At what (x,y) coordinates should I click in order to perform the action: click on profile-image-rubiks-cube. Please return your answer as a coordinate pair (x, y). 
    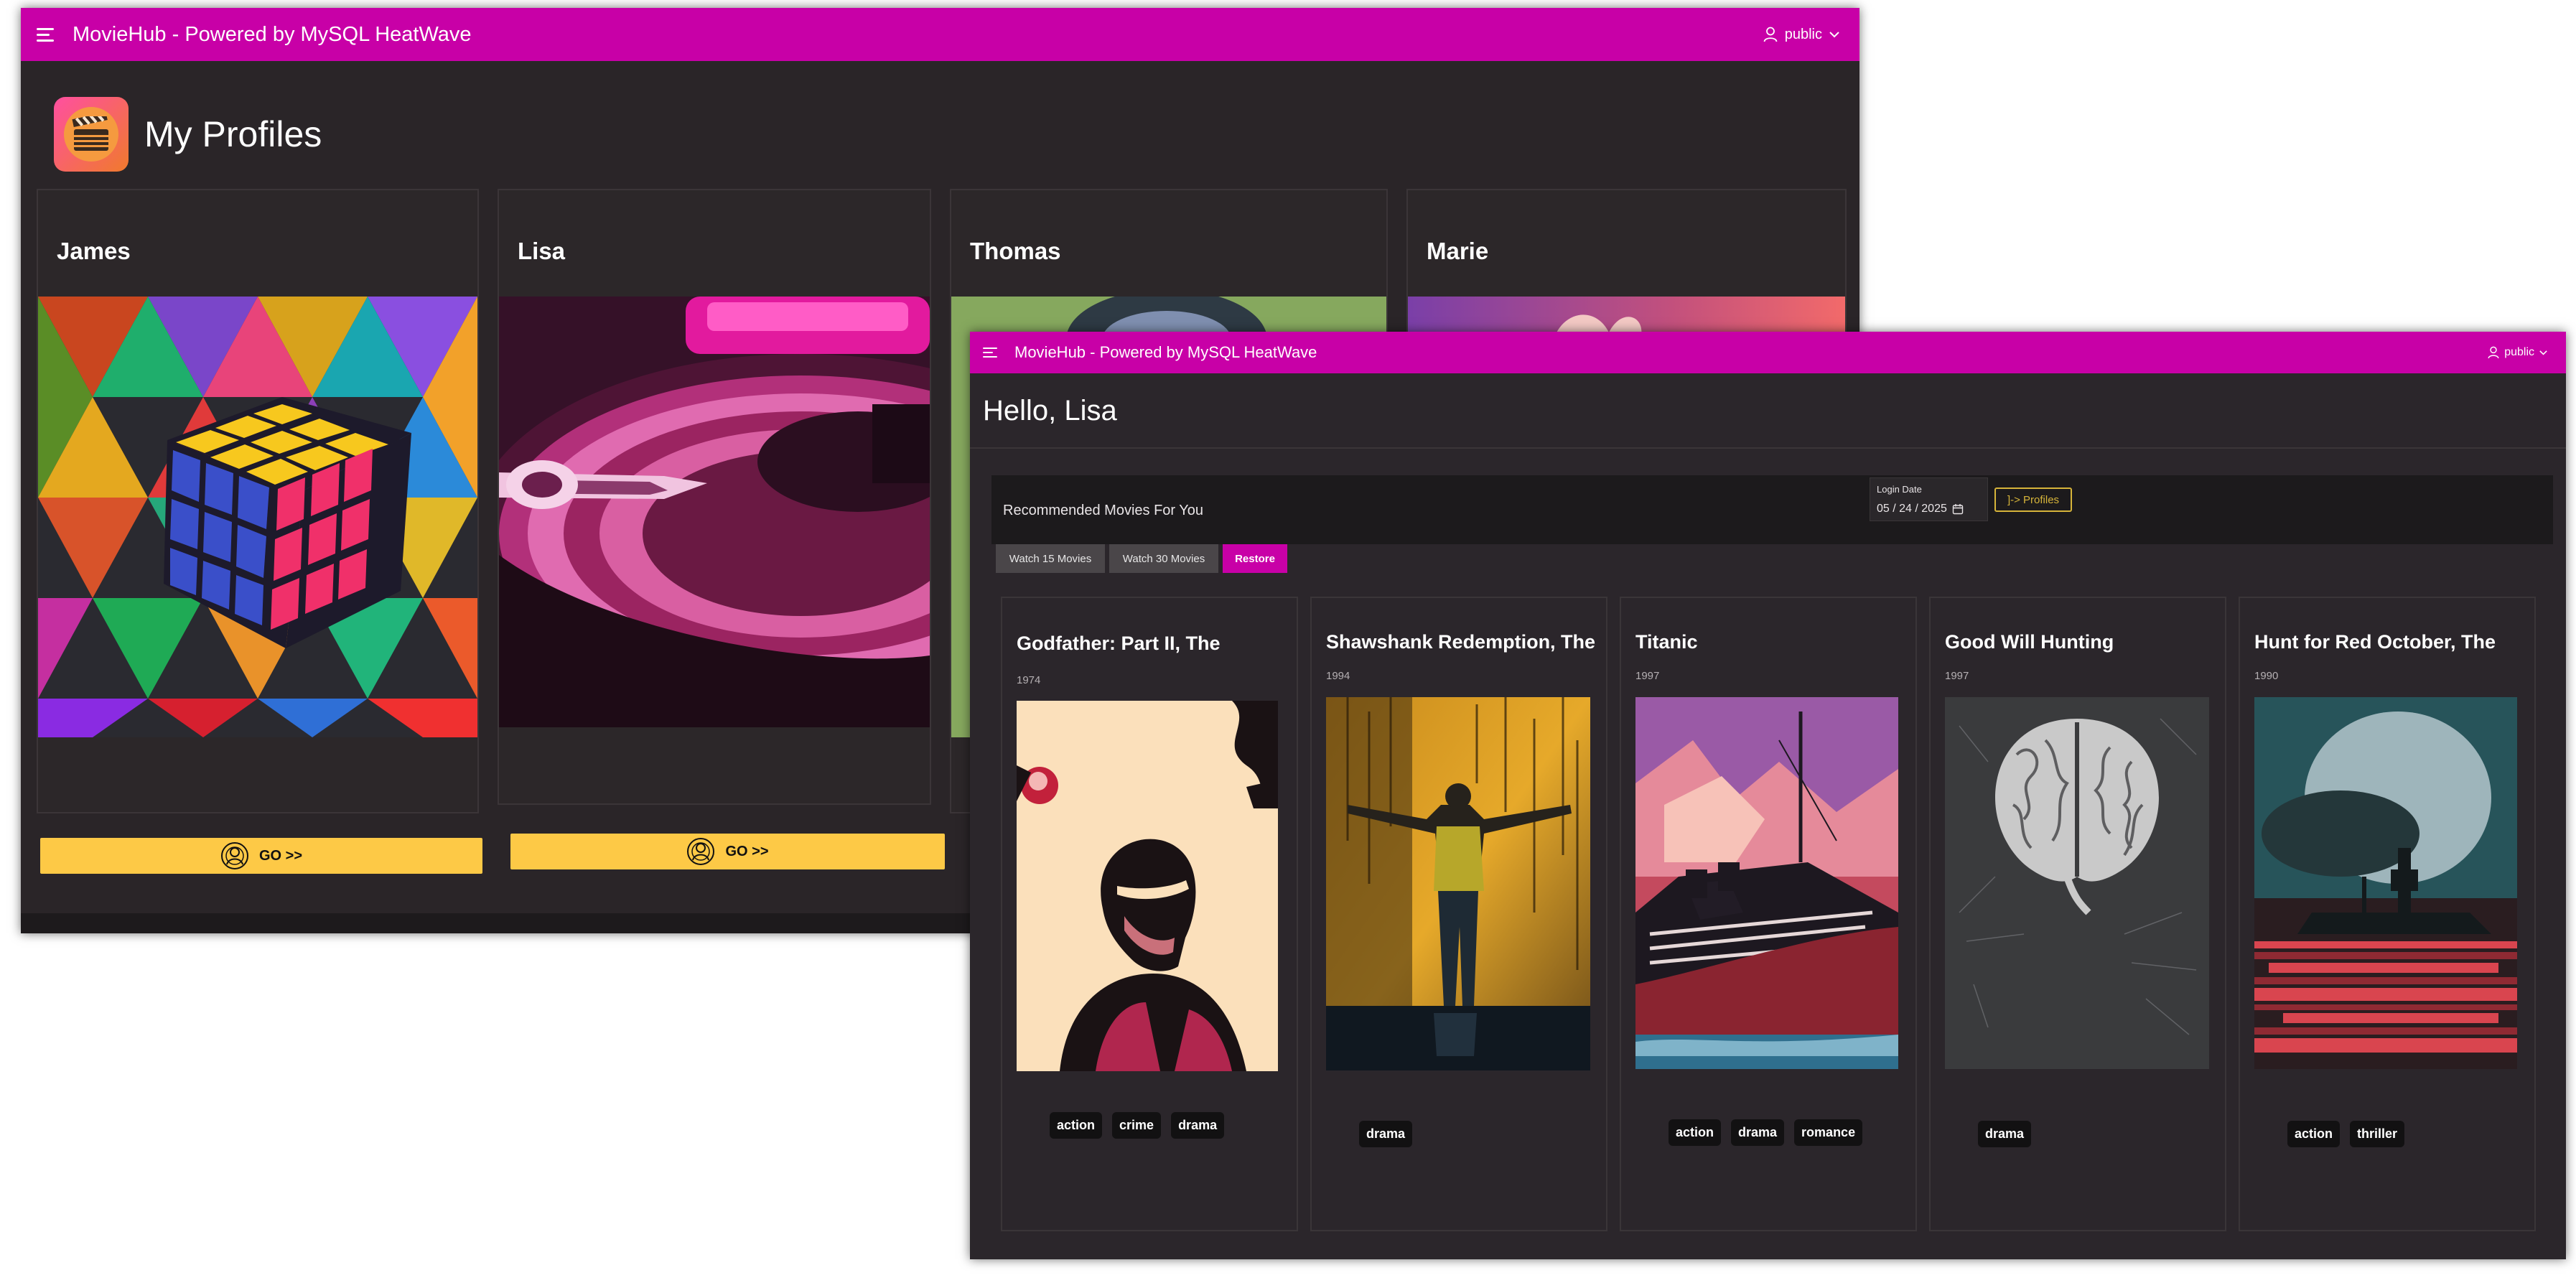
    Looking at the image, I should click on (257, 517).